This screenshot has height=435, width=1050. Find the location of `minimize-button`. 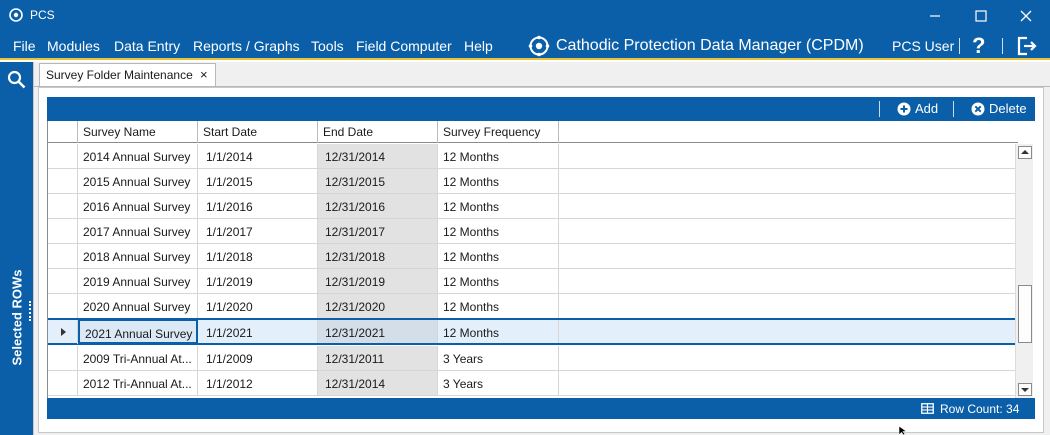

minimize-button is located at coordinates (935, 15).